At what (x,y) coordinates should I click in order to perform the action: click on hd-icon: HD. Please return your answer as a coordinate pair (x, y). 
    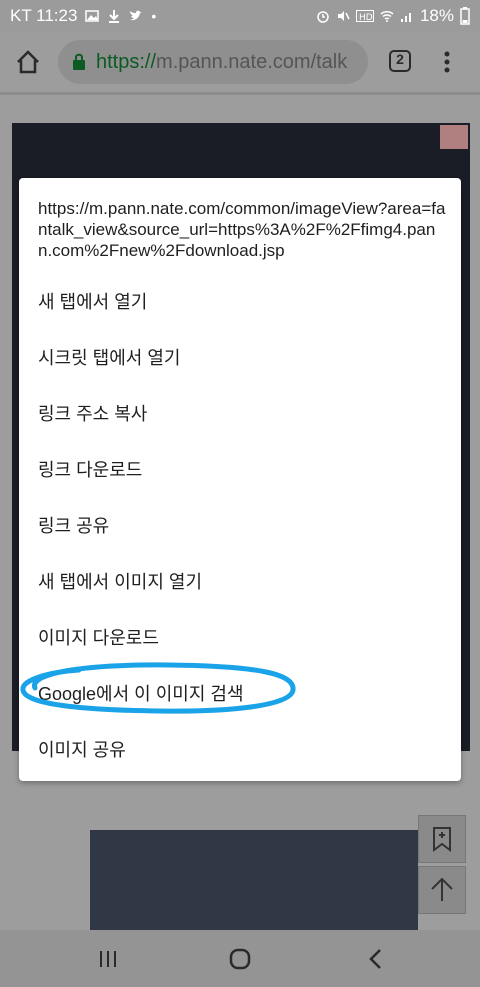
    Looking at the image, I should click on (364, 16).